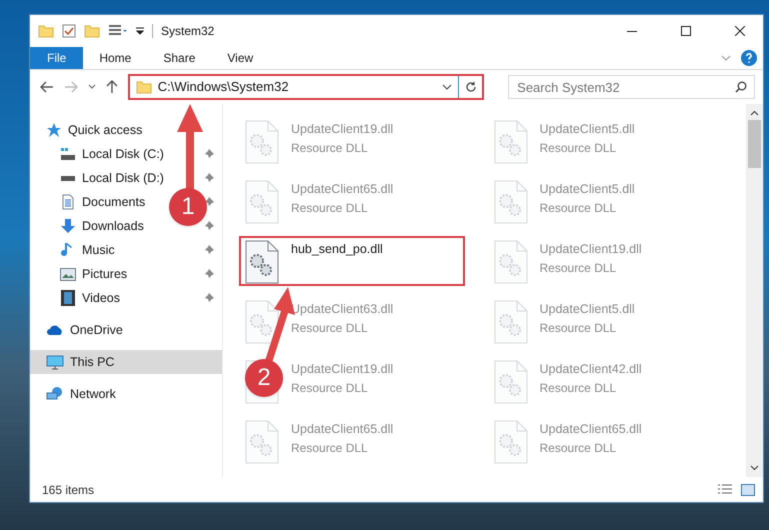 The image size is (769, 530). Describe the element at coordinates (92, 87) in the screenshot. I see `recent-dropdown-icon` at that location.